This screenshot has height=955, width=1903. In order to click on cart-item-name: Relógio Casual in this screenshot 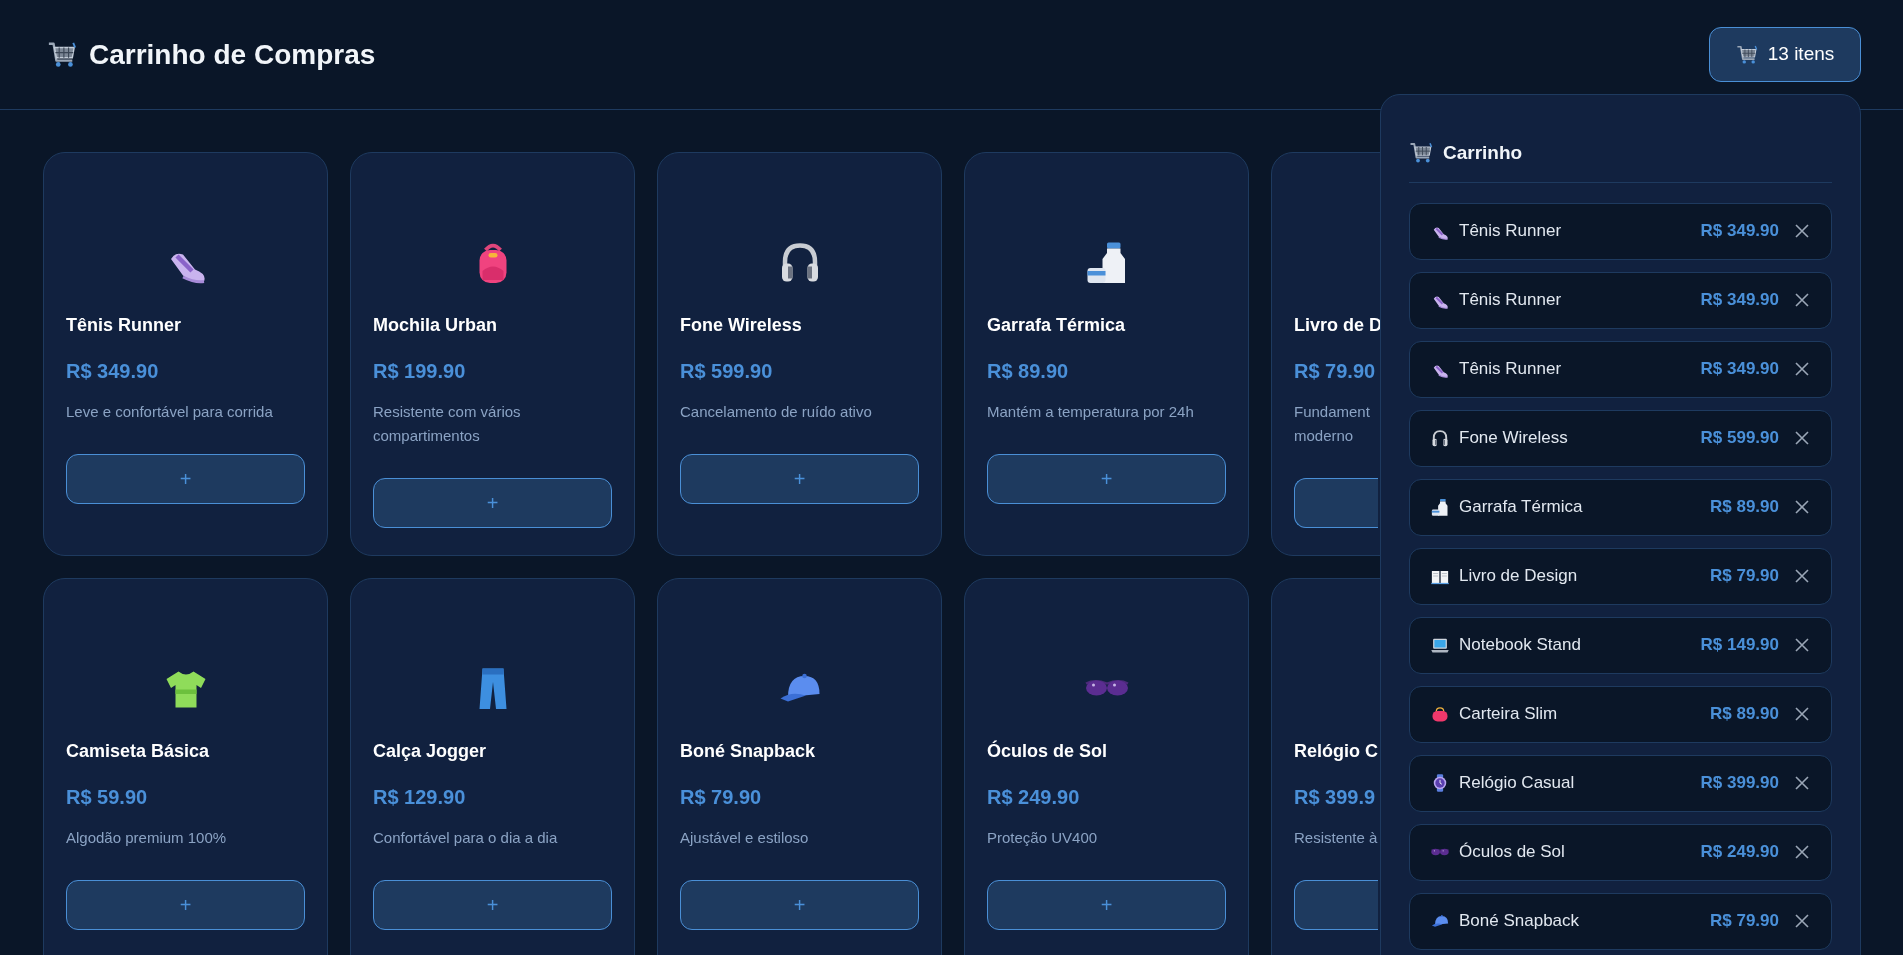, I will do `click(1517, 783)`.